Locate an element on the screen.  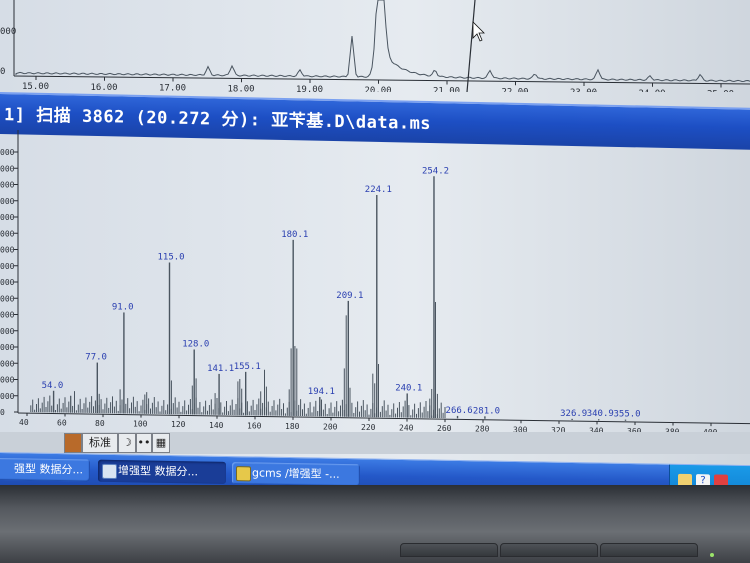
grid-icon: ▦ is located at coordinates (161, 443).